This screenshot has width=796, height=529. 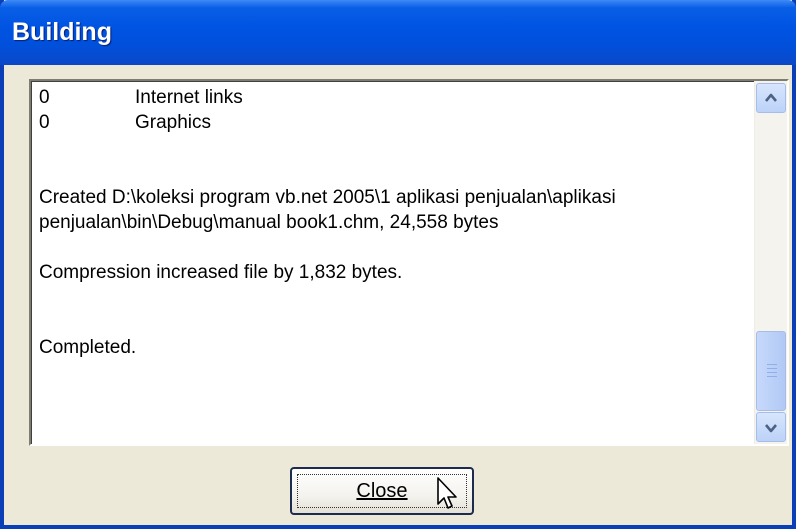 I want to click on scroll-up-button, so click(x=771, y=98).